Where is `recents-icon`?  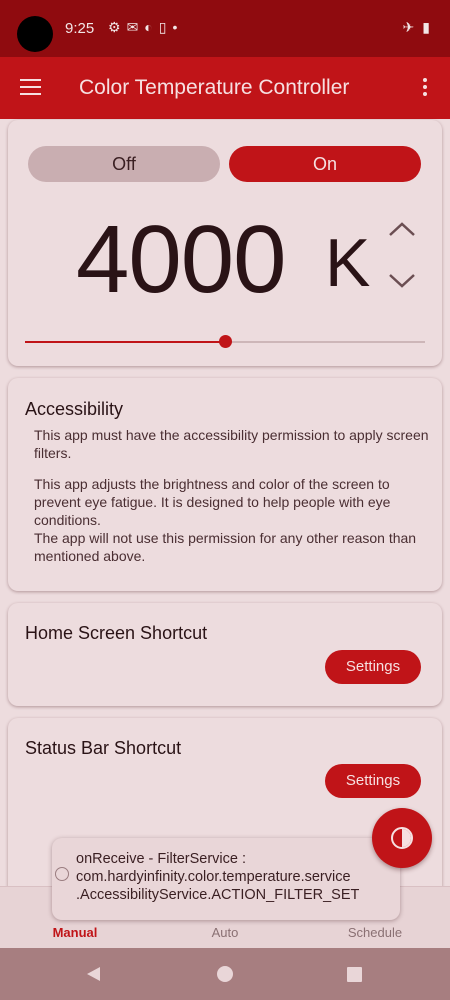
recents-icon is located at coordinates (354, 974).